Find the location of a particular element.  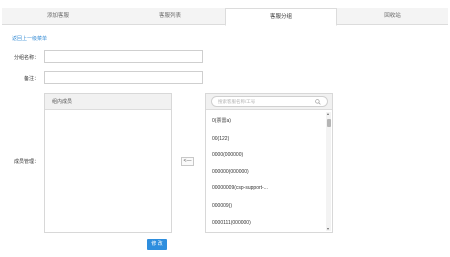

tab-bar: 添加客服 客服列表 客服分组 回收站 is located at coordinates (225, 17).